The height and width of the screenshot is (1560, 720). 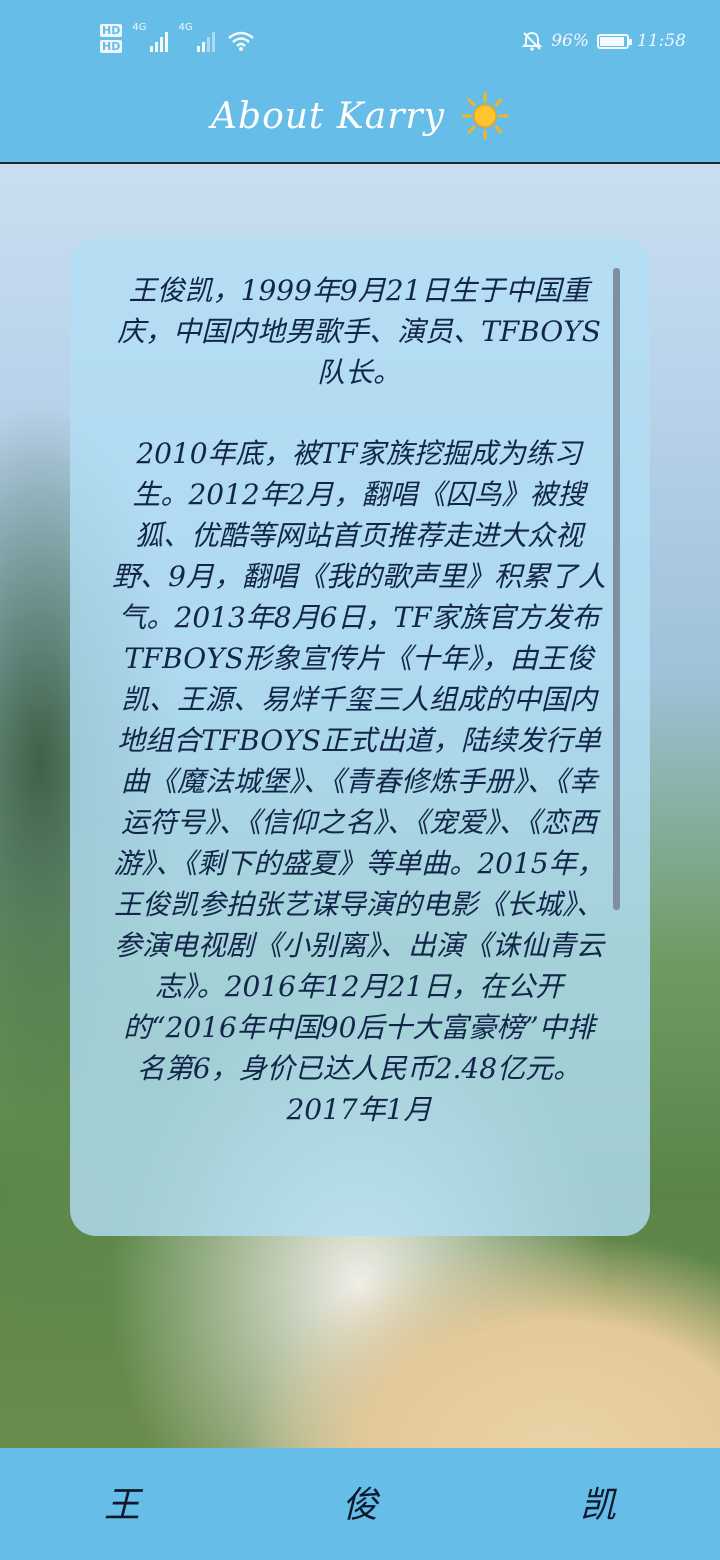 What do you see at coordinates (532, 41) in the screenshot?
I see `bell-mute-icon` at bounding box center [532, 41].